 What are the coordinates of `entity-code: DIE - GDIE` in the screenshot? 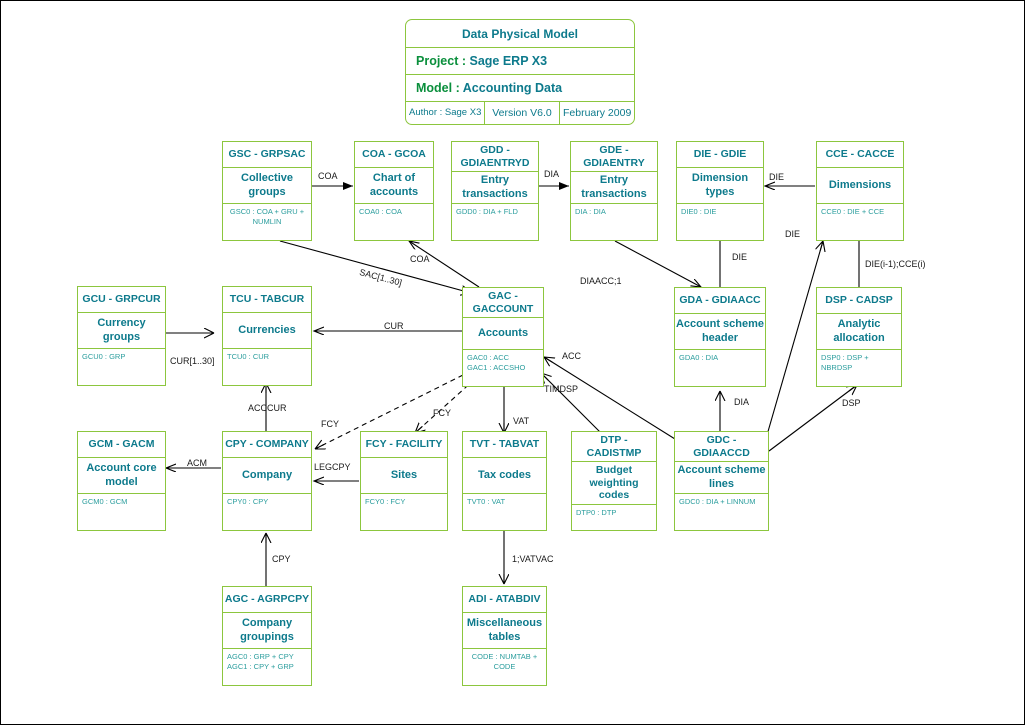 It's located at (720, 155).